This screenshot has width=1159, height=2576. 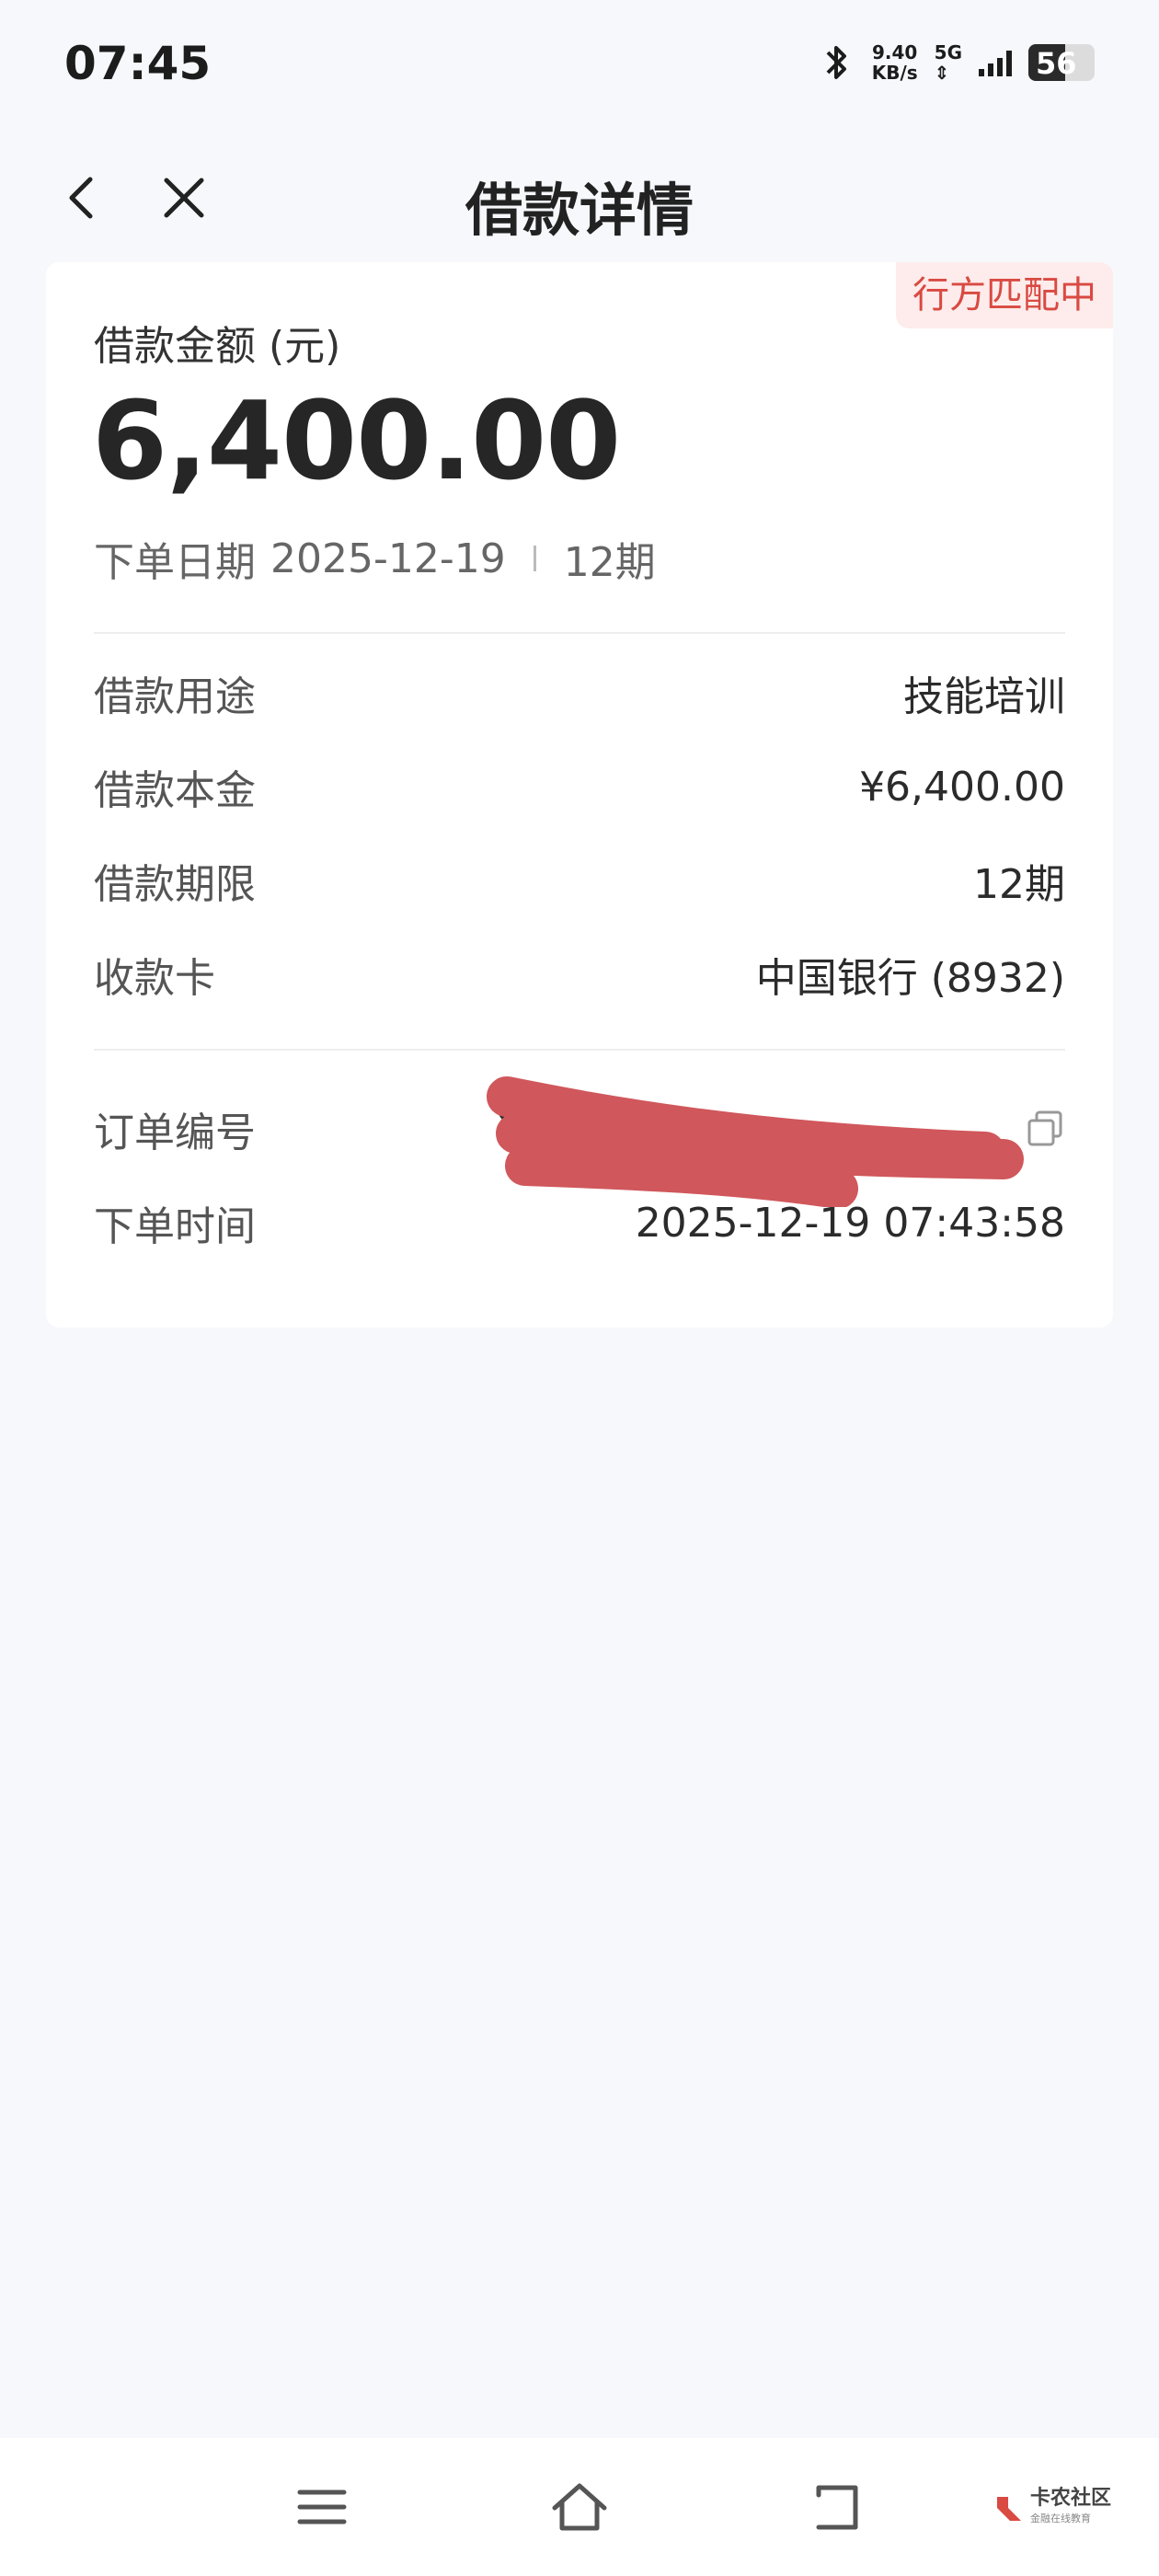 I want to click on order-date-info: 下单日期 2025-12-19 12期, so click(x=375, y=558).